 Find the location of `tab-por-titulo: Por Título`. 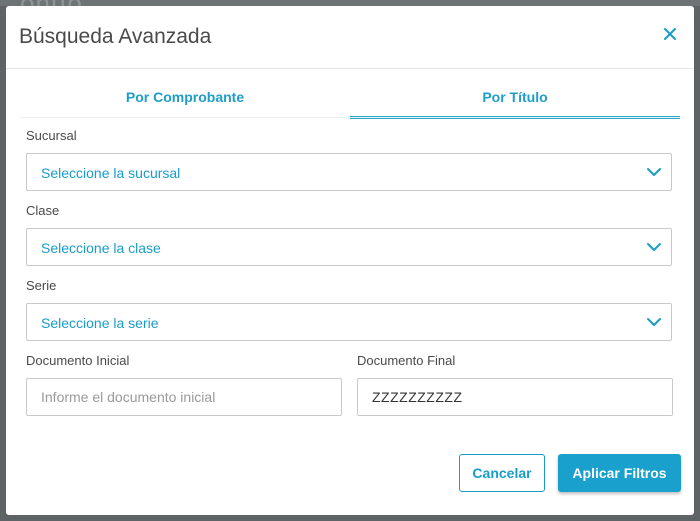

tab-por-titulo: Por Título is located at coordinates (515, 102).